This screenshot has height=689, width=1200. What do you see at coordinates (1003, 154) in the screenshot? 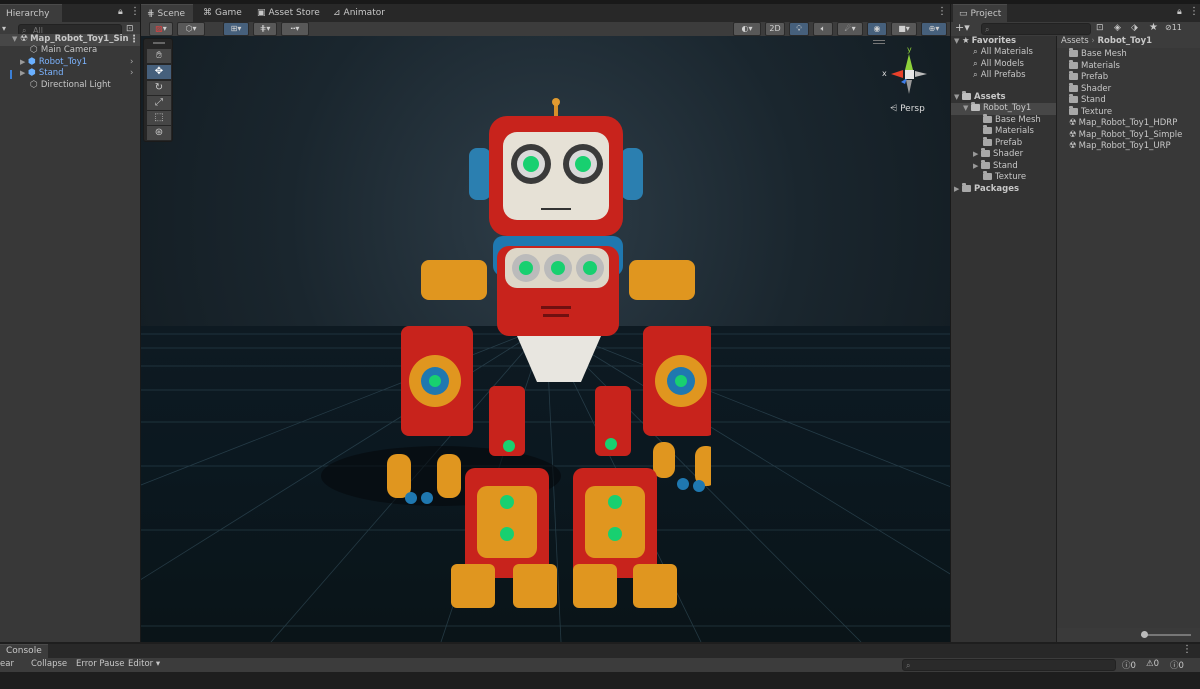
I see `tree-folder-shader: ▶ Shader` at bounding box center [1003, 154].